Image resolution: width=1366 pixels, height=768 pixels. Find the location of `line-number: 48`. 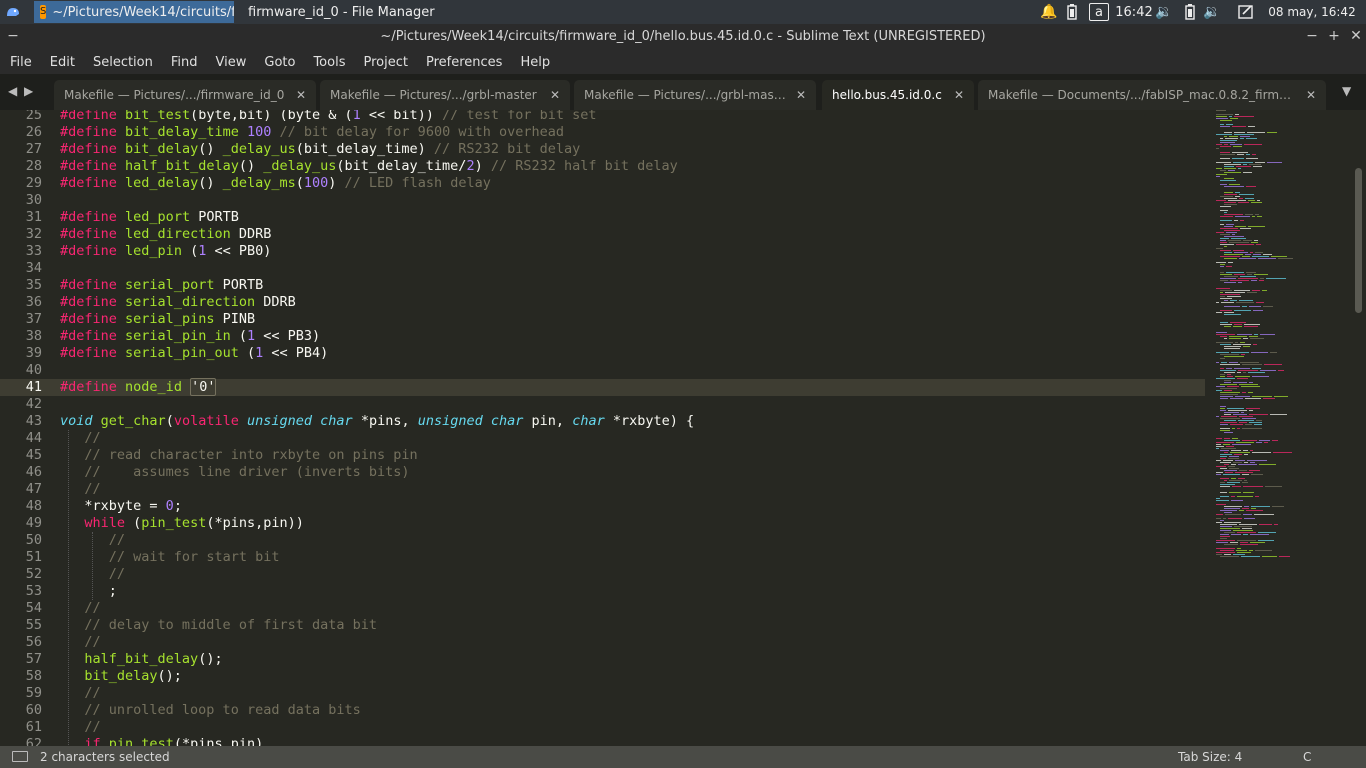

line-number: 48 is located at coordinates (21, 506).